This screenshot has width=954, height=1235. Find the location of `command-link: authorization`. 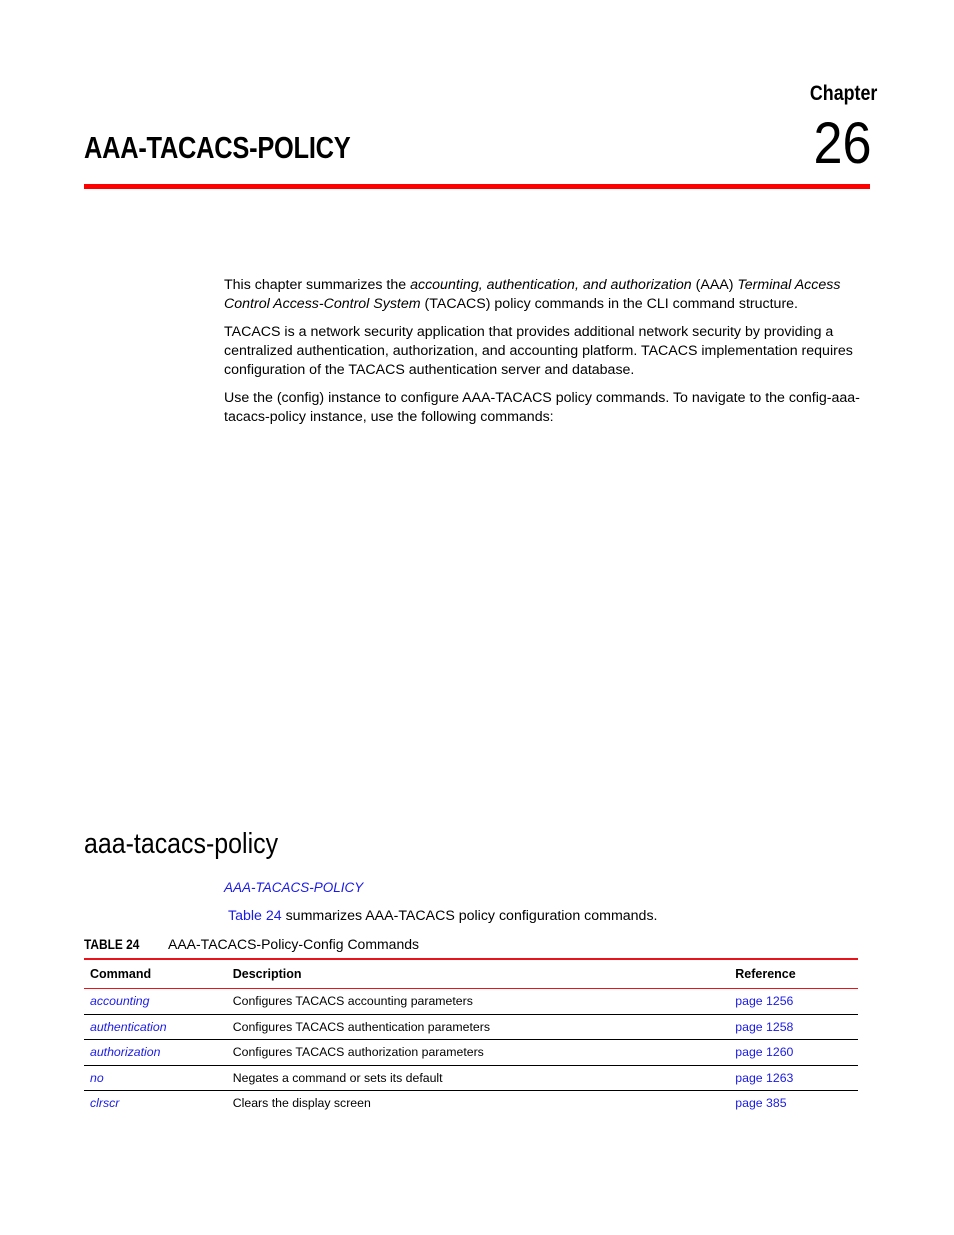

command-link: authorization is located at coordinates (155, 1052).